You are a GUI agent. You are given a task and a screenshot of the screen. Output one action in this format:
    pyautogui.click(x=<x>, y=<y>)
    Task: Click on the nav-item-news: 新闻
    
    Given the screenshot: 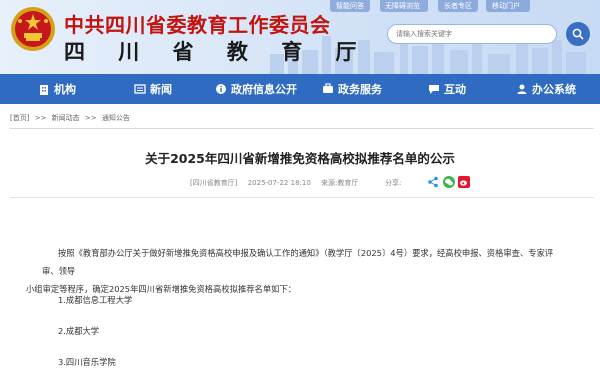 What is the action you would take?
    pyautogui.click(x=153, y=89)
    